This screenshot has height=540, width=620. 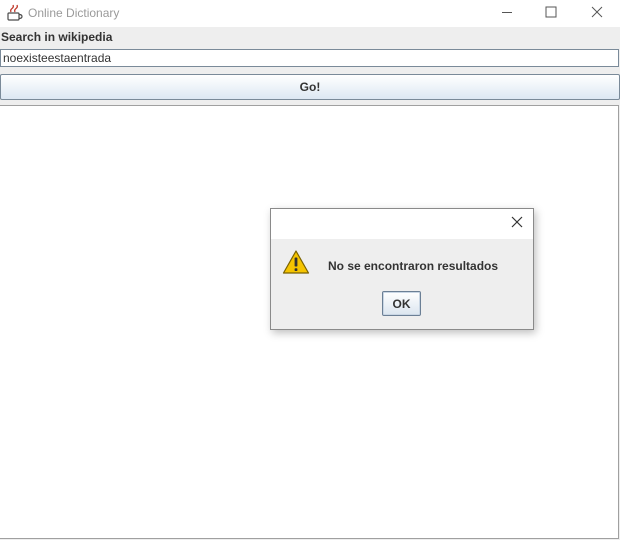 I want to click on warning-icon, so click(x=296, y=262).